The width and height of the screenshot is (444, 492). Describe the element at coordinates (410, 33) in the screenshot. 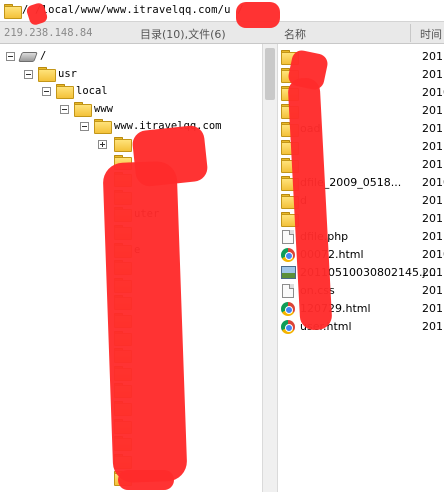

I see `column-separator` at that location.